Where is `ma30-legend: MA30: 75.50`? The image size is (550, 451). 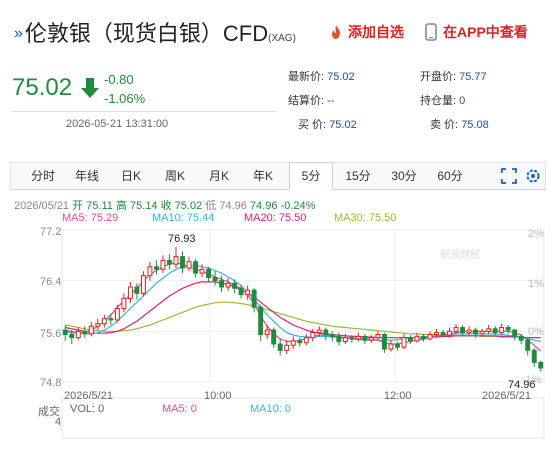 ma30-legend: MA30: 75.50 is located at coordinates (365, 218).